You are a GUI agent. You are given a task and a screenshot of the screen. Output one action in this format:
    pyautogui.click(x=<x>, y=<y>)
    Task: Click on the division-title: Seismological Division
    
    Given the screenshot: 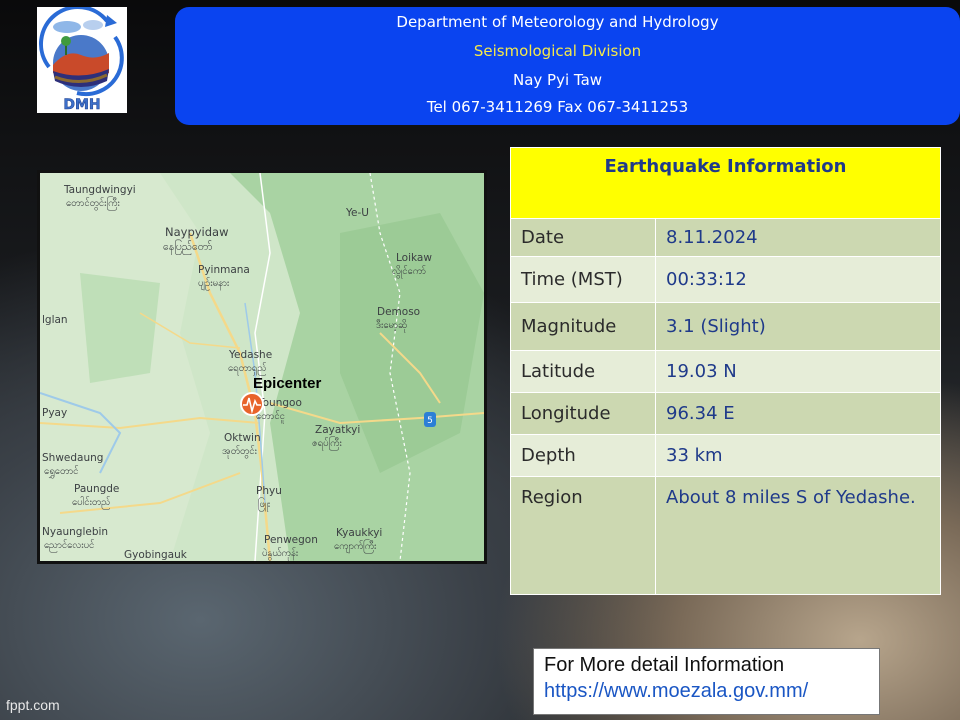 What is the action you would take?
    pyautogui.click(x=557, y=51)
    